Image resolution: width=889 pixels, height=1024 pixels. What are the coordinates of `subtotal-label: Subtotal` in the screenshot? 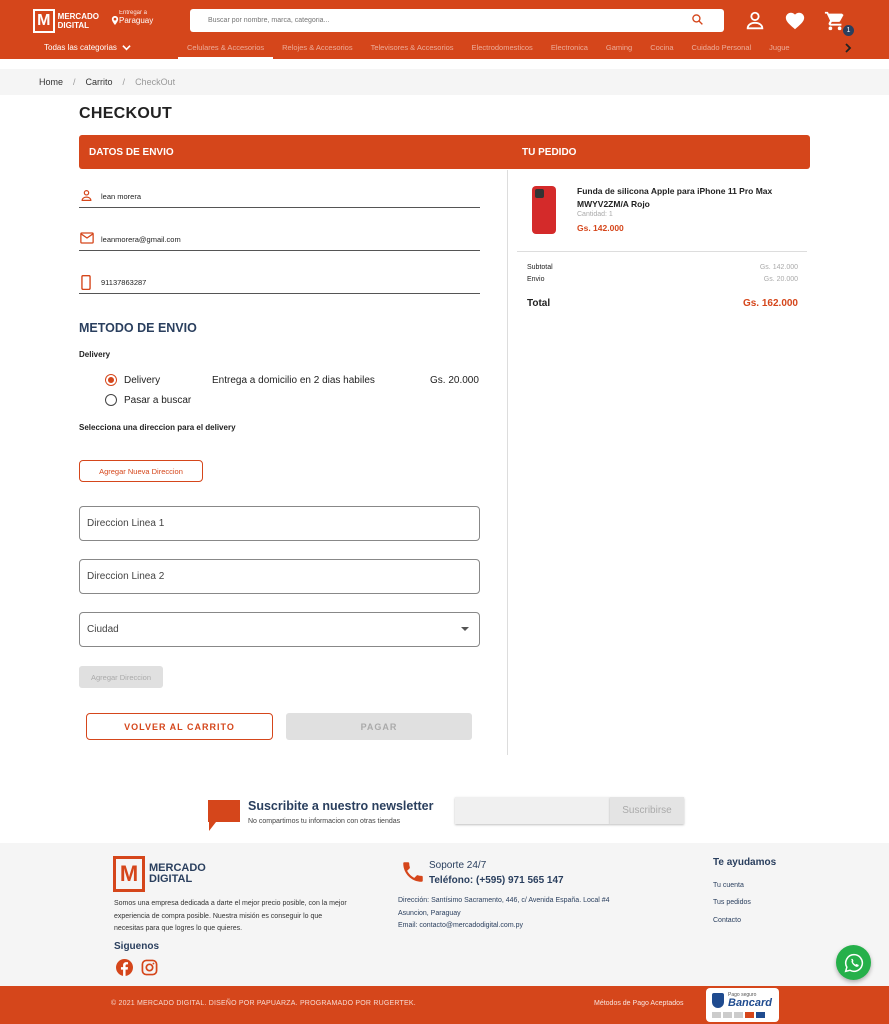 It's located at (540, 267).